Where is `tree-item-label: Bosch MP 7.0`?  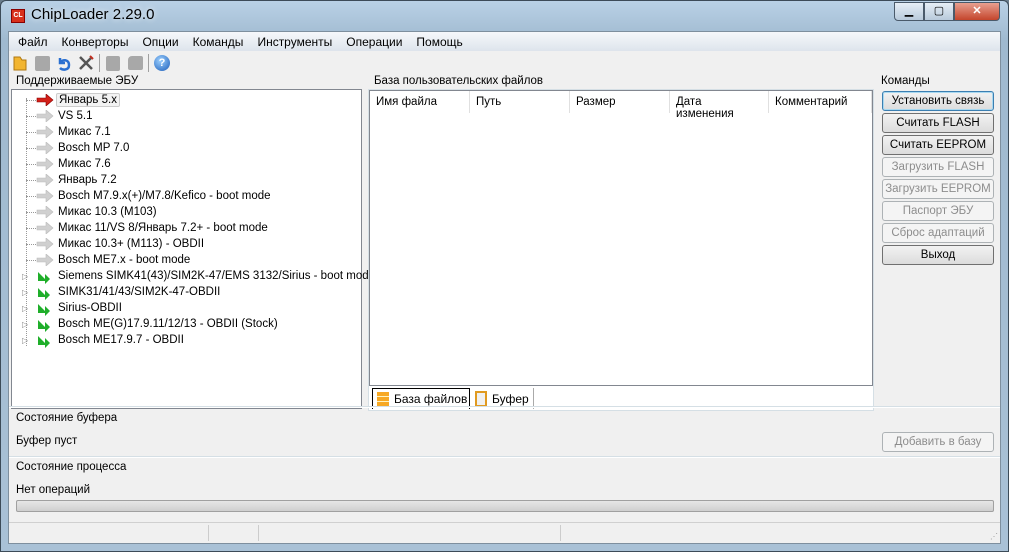 tree-item-label: Bosch MP 7.0 is located at coordinates (94, 148).